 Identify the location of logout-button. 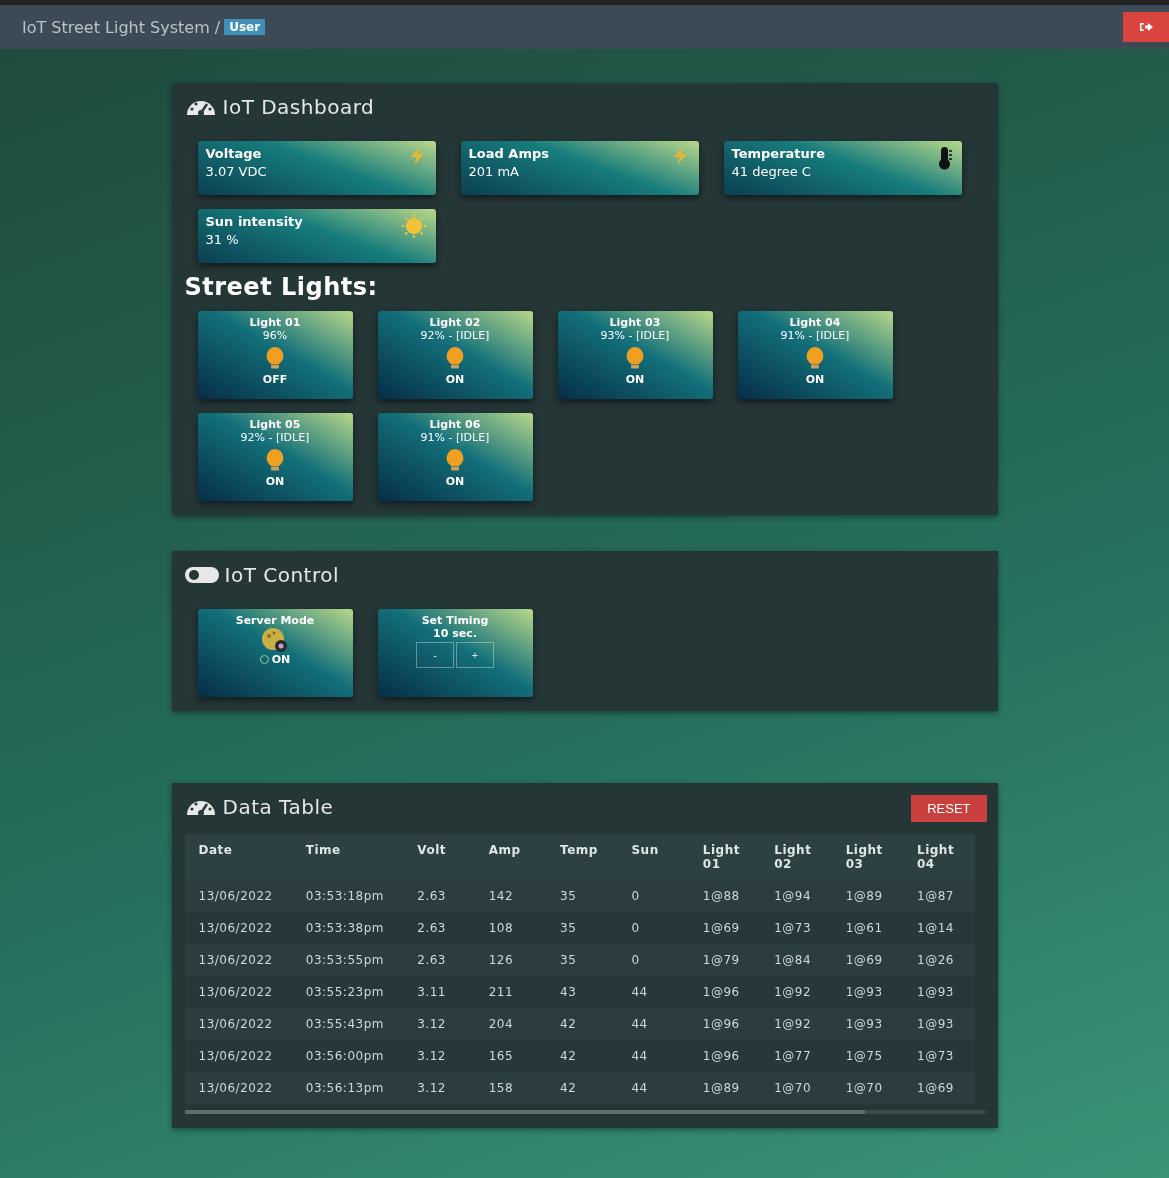
(1146, 27).